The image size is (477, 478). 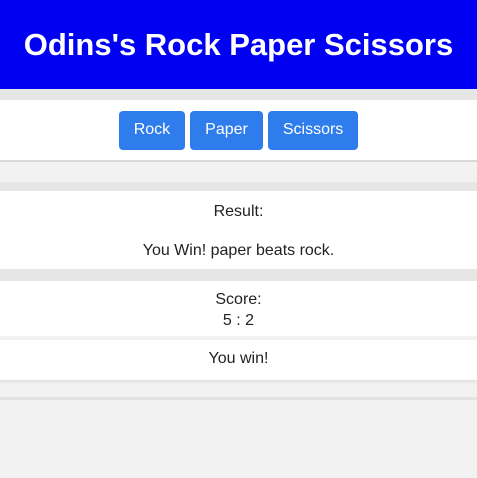 What do you see at coordinates (238, 320) in the screenshot?
I see `score-value: 5 : 2` at bounding box center [238, 320].